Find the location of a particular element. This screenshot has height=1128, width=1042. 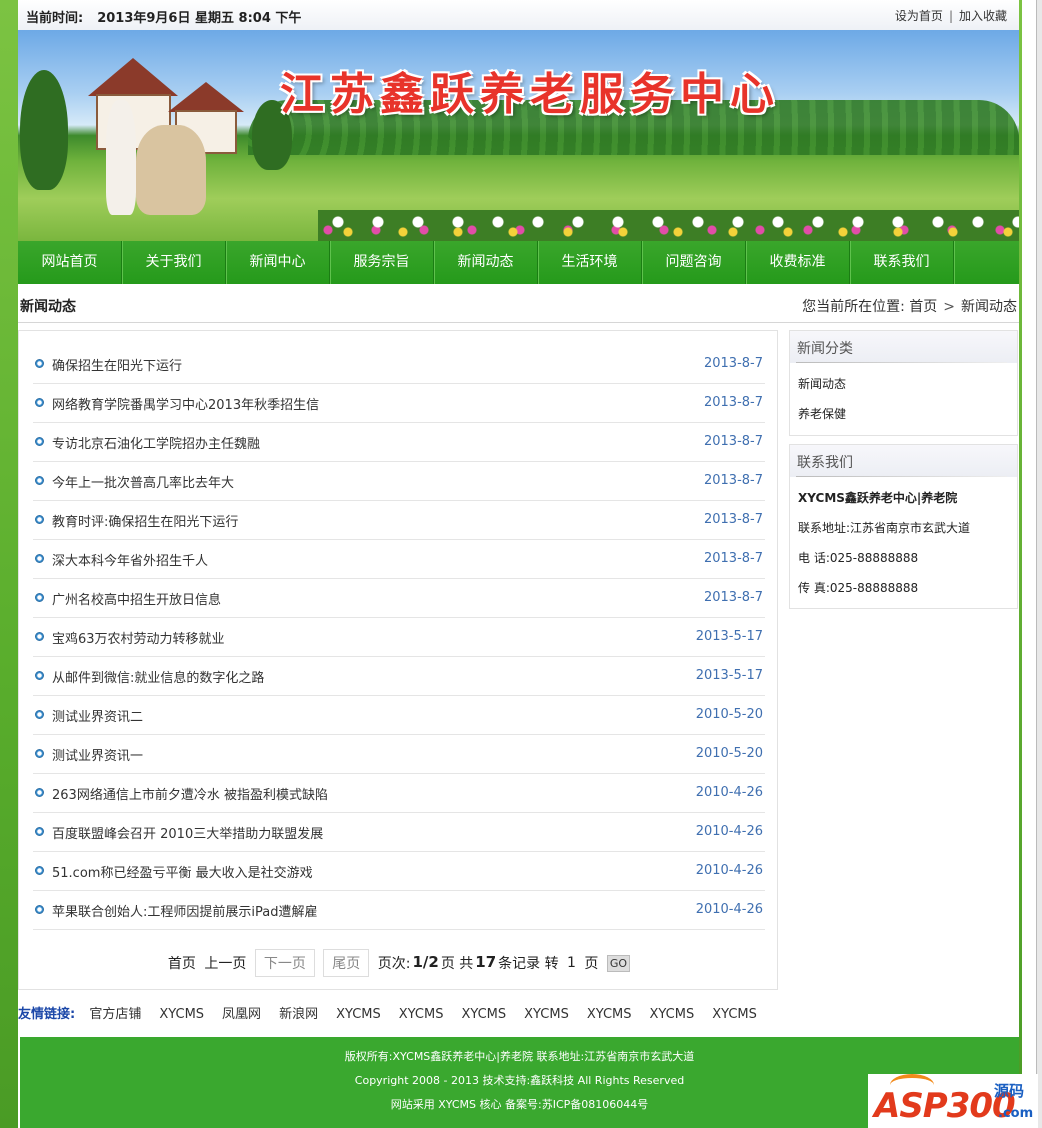

nav-item-home: 网站首页 is located at coordinates (70, 262).